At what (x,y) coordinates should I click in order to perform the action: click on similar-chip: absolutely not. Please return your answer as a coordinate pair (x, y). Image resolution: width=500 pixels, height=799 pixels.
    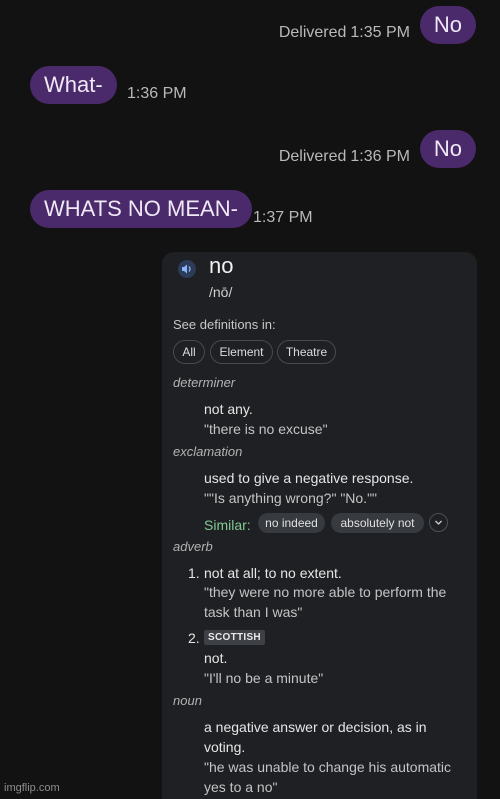
    Looking at the image, I should click on (377, 523).